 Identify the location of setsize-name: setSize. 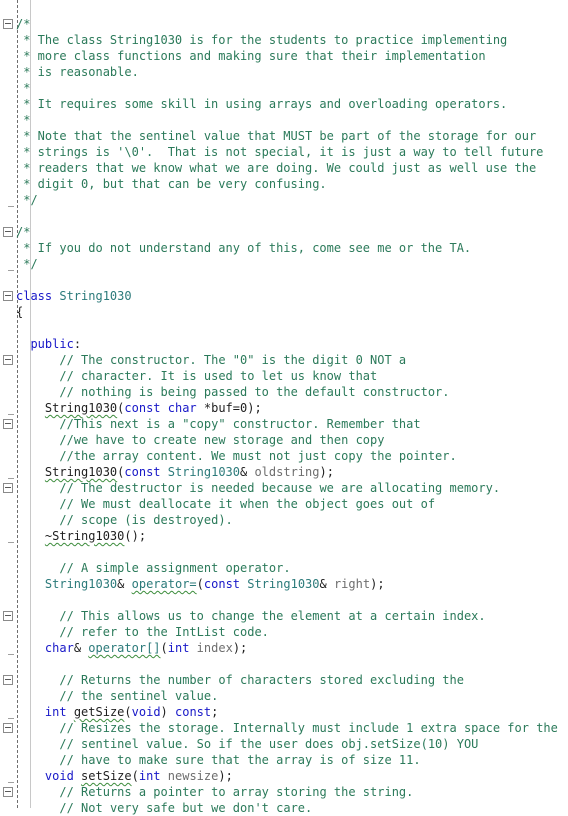
(106, 776).